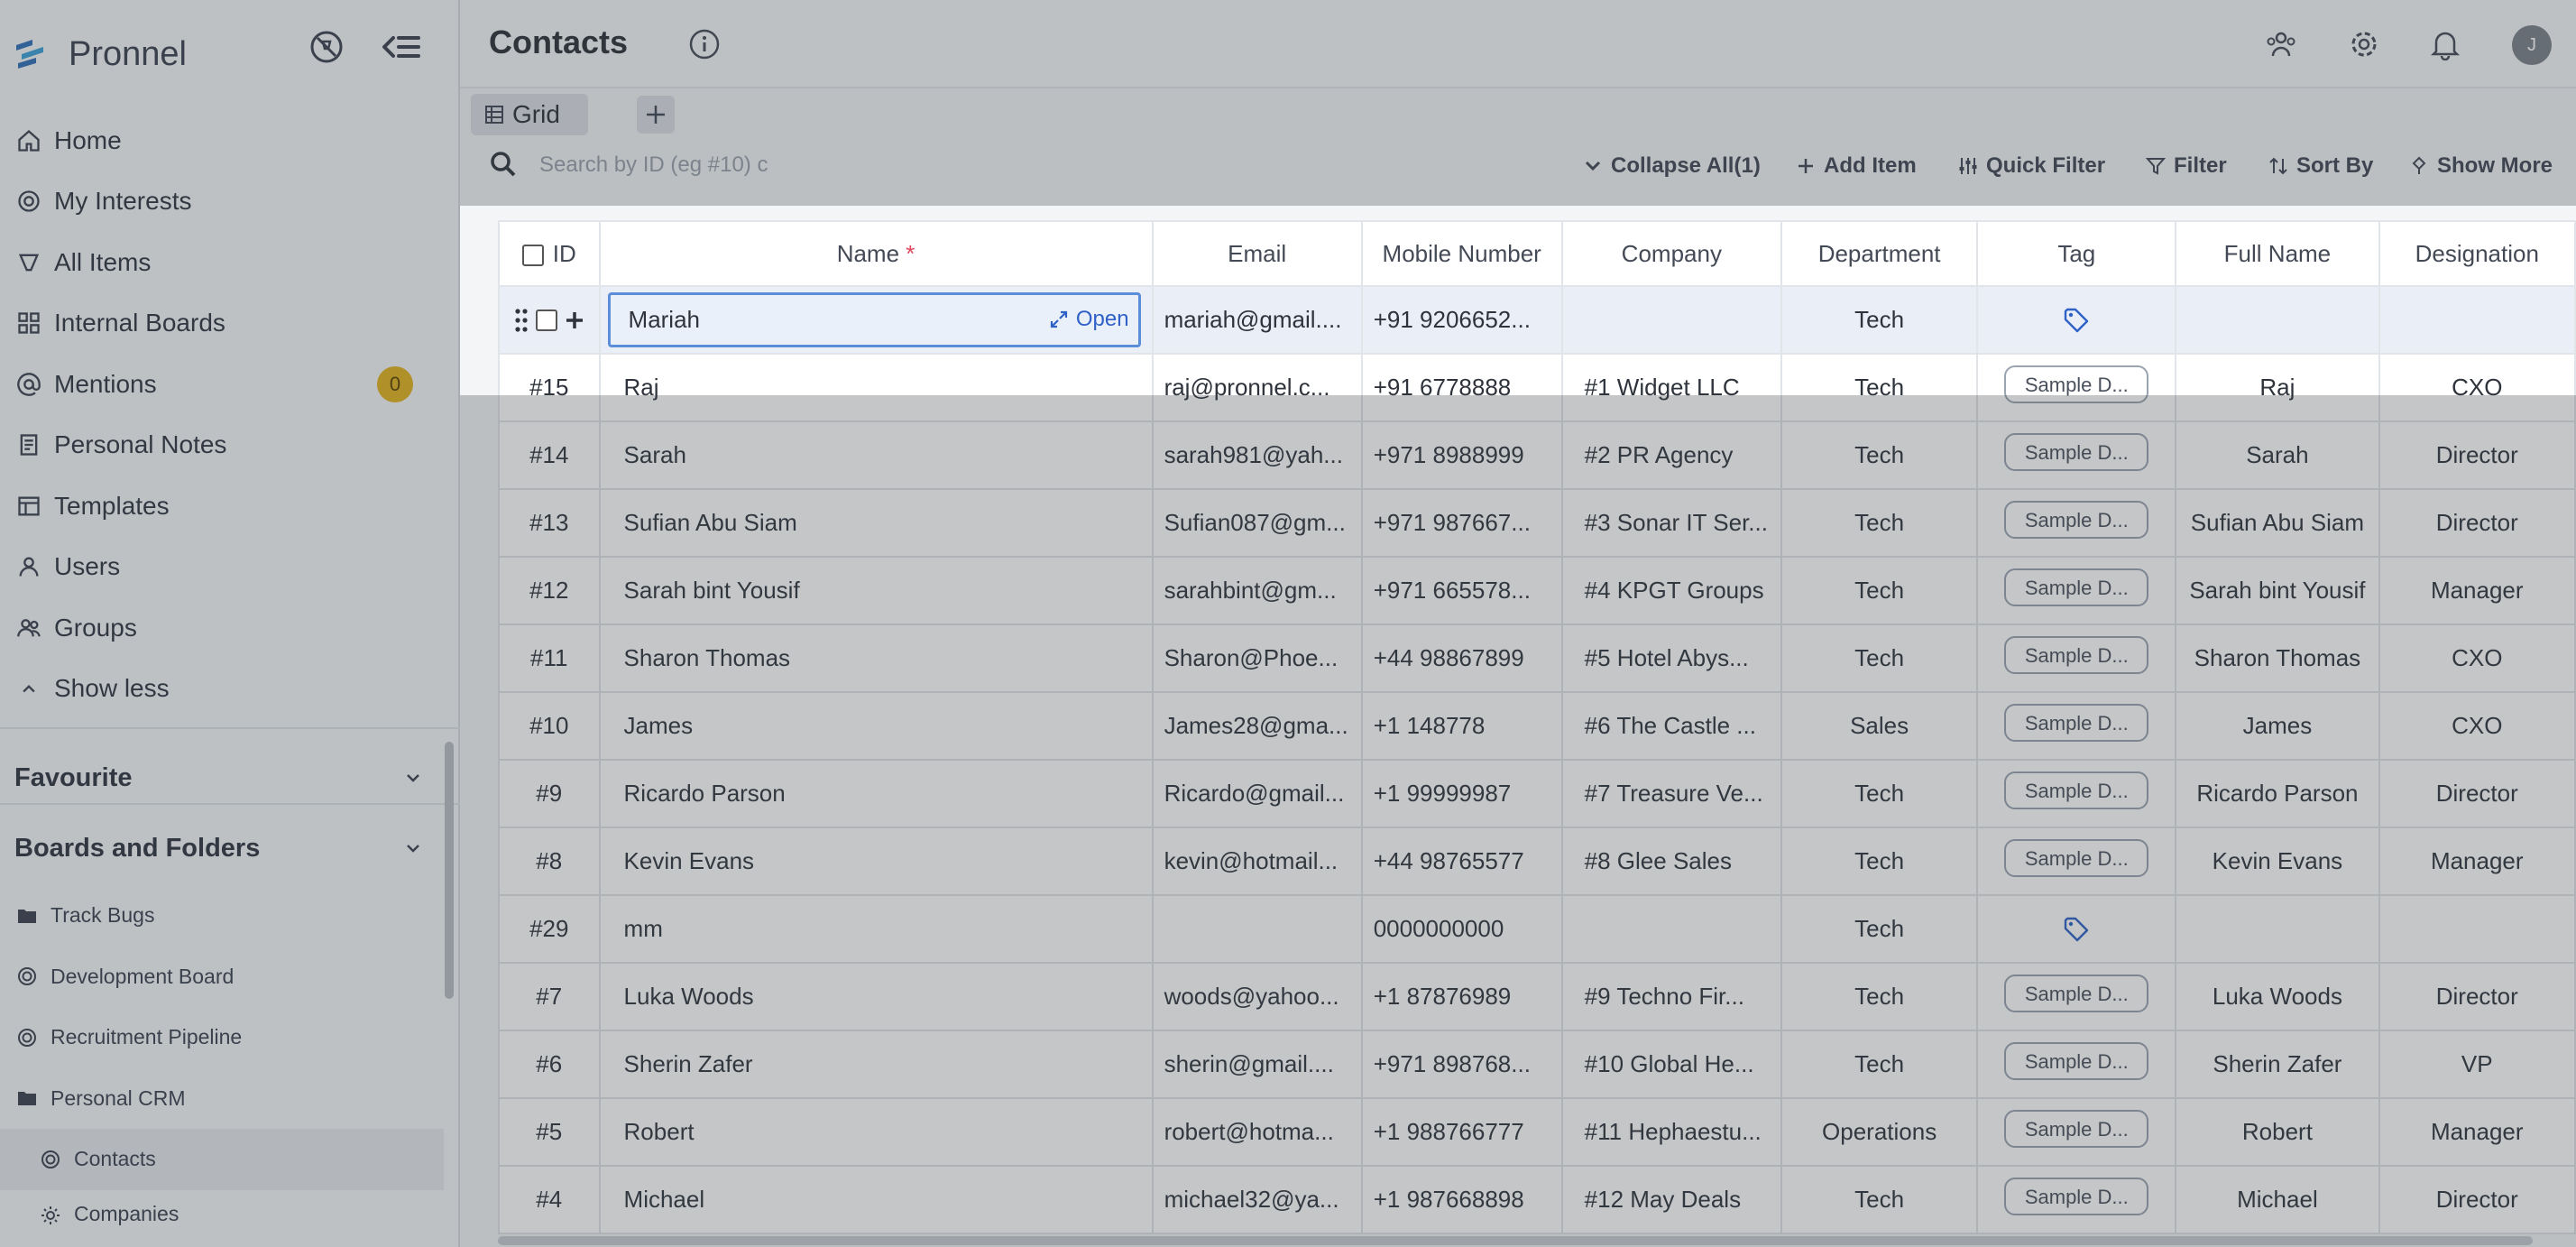  I want to click on mobile-cell: +1 987668898, so click(1461, 1199).